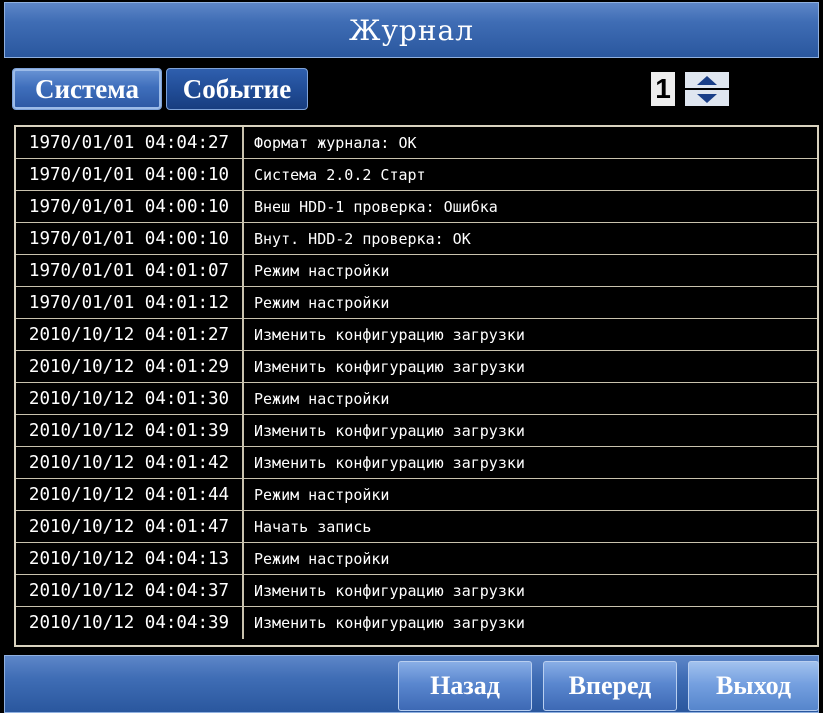  I want to click on page-spinner, so click(707, 89).